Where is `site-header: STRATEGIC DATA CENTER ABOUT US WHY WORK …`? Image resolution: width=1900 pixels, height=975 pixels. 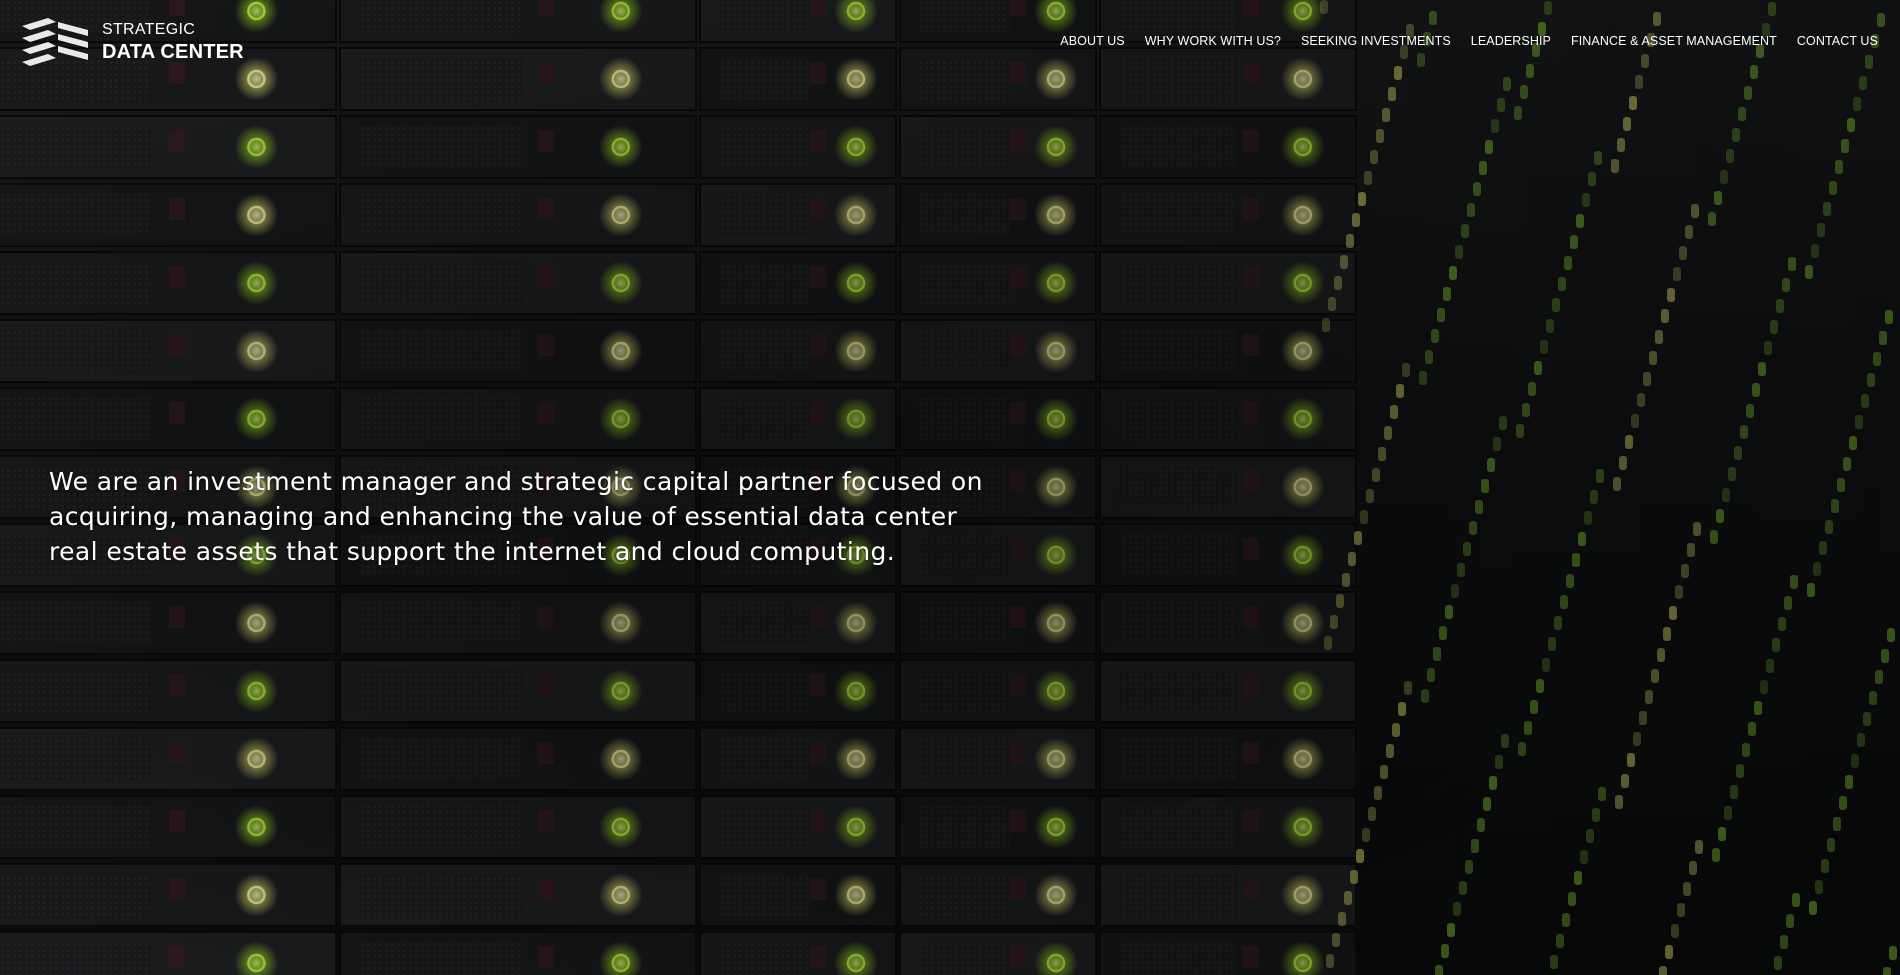
site-header: STRATEGIC DATA CENTER ABOUT US WHY WORK … is located at coordinates (950, 45).